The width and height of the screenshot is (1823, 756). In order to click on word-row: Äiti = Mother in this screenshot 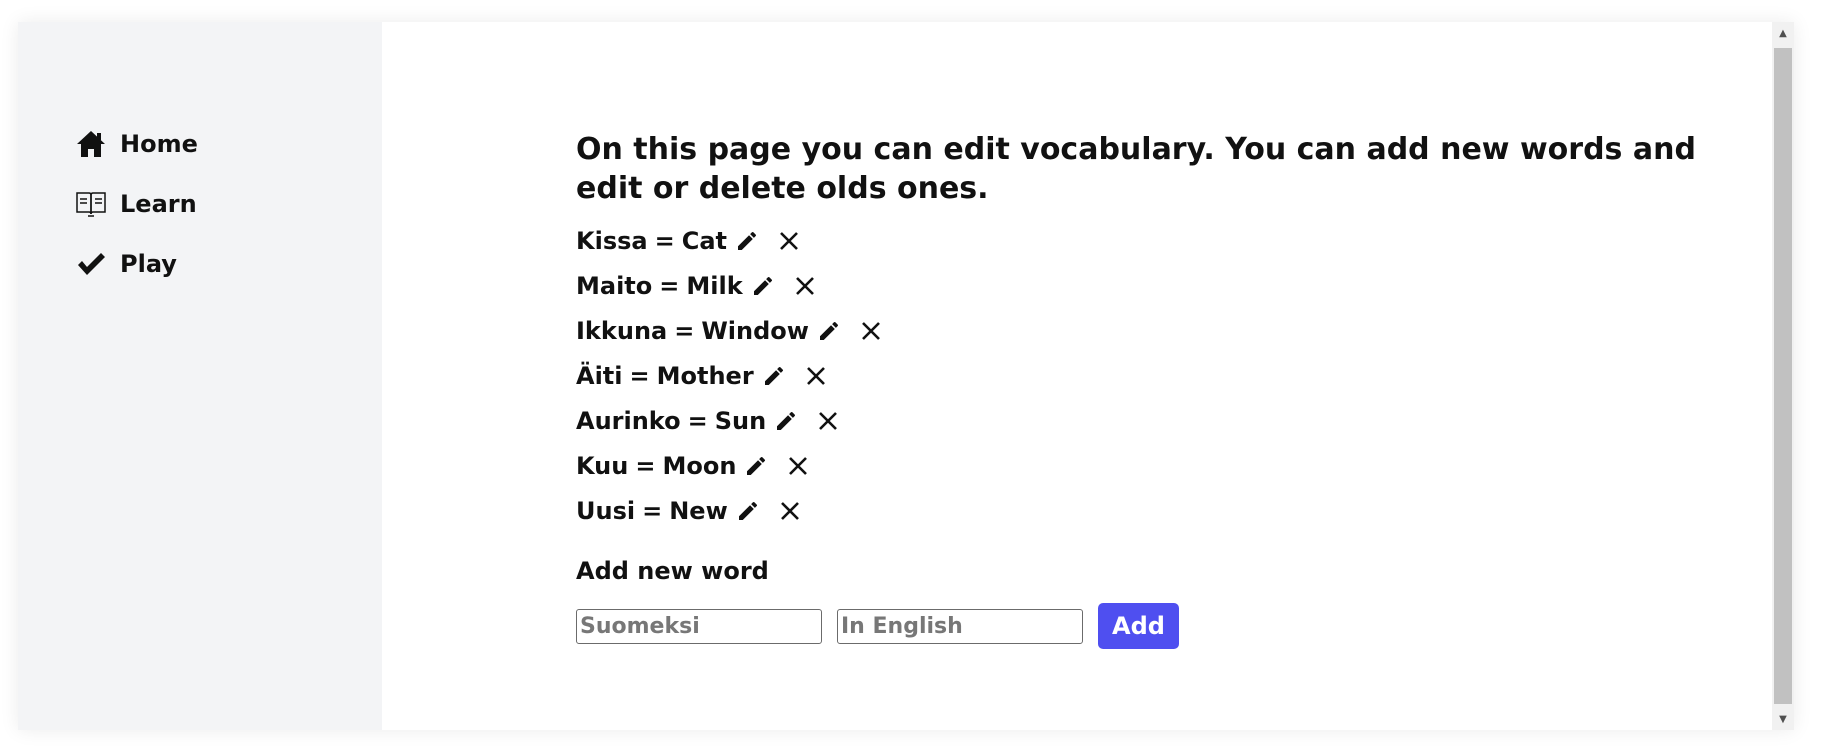, I will do `click(1185, 375)`.